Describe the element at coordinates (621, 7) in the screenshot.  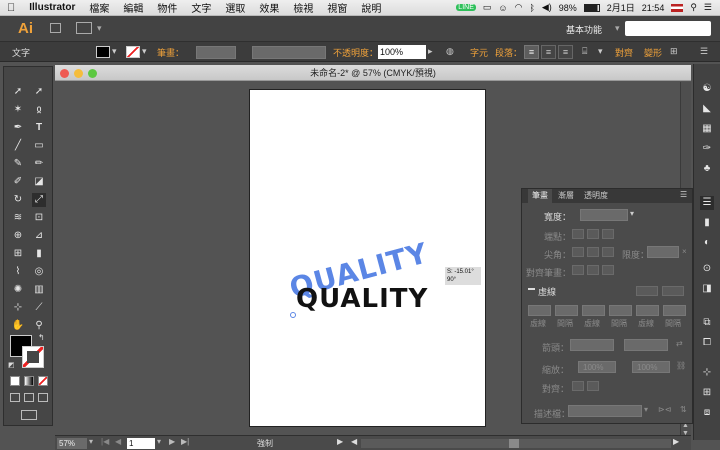
I see `date-text: 2月1日` at that location.